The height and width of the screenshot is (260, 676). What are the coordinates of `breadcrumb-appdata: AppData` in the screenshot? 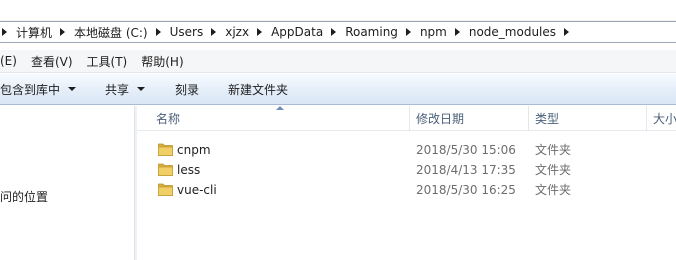 It's located at (297, 32).